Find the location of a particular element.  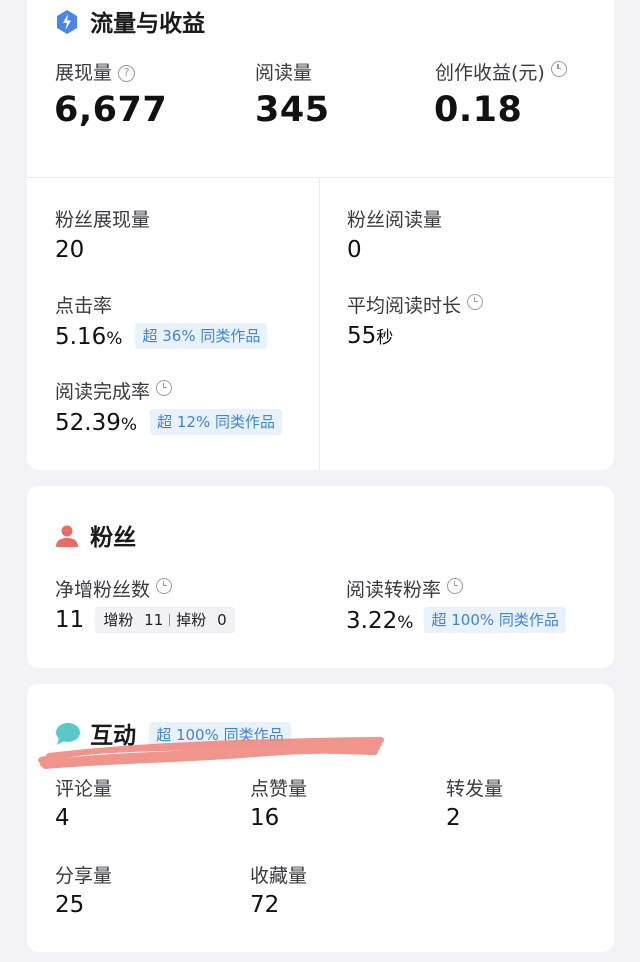

net-growth-row: 11 增粉 11 掉粉 0 is located at coordinates (145, 620).